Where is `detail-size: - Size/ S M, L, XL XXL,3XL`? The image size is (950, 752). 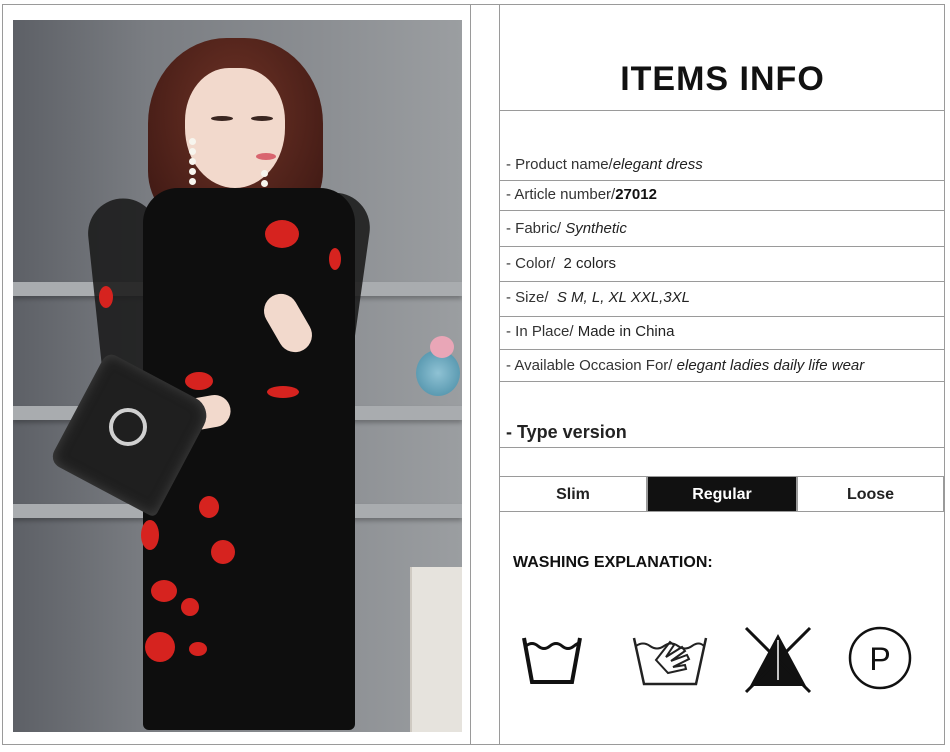
detail-size: - Size/ S M, L, XL XXL,3XL is located at coordinates (598, 297).